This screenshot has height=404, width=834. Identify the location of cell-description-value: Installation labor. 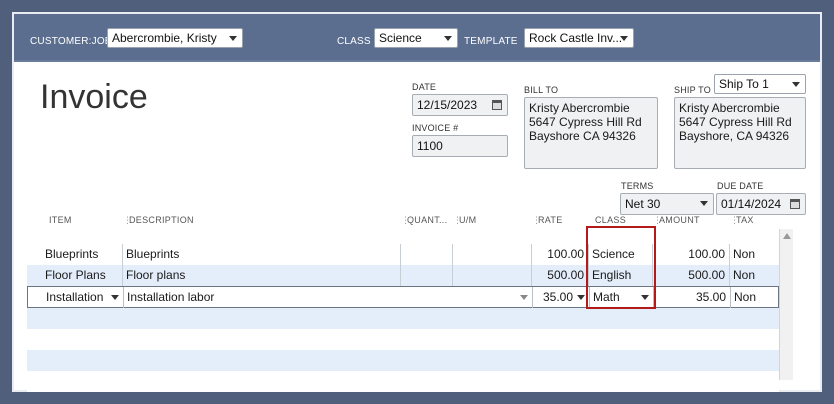
(171, 297).